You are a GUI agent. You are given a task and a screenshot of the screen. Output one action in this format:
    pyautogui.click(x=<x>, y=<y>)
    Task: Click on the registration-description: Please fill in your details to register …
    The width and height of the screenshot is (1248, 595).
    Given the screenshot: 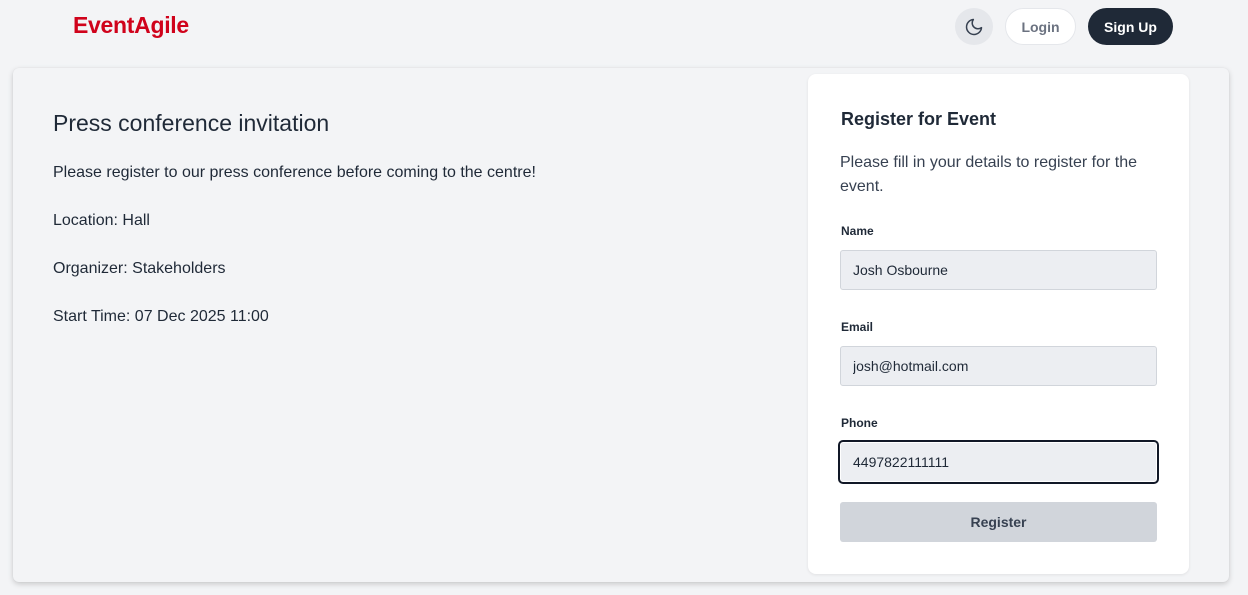 What is the action you would take?
    pyautogui.click(x=989, y=174)
    